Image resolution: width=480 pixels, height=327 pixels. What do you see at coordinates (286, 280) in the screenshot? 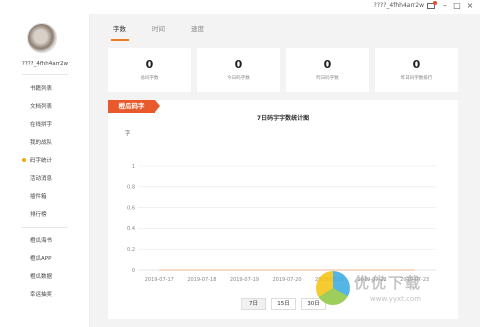
I see `x-tick-label: 2019-07-20` at bounding box center [286, 280].